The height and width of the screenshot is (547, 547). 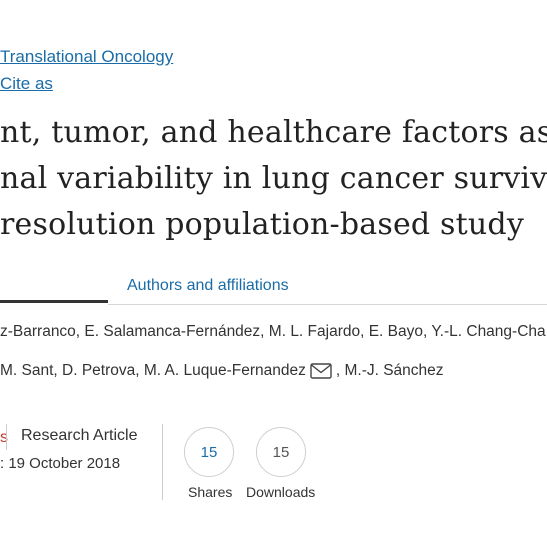 I want to click on article-type-prefix: s, so click(x=4, y=437).